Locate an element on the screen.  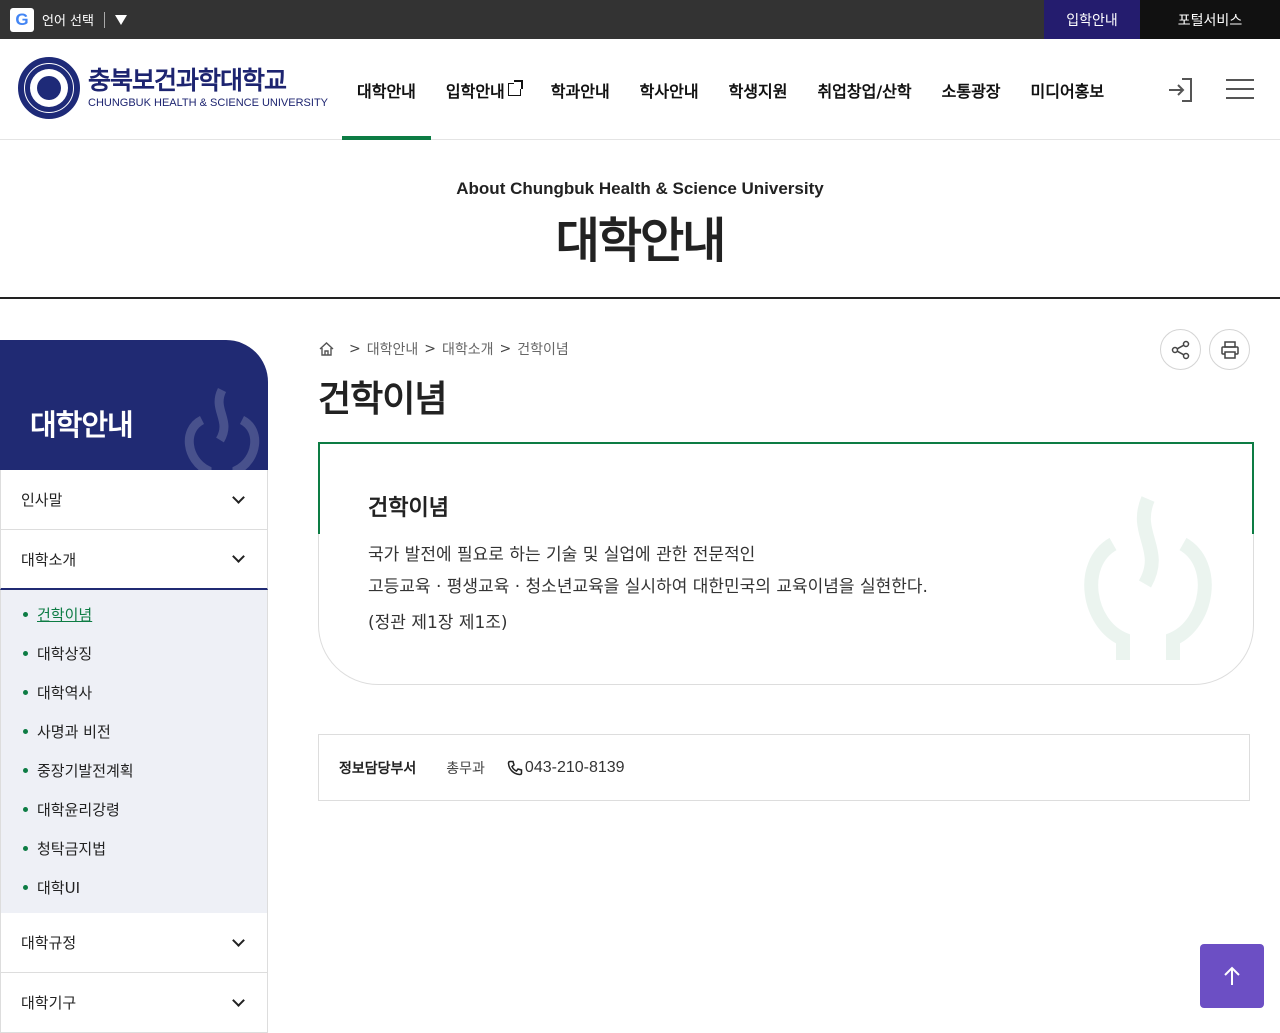
arrow-up-icon is located at coordinates (1232, 975).